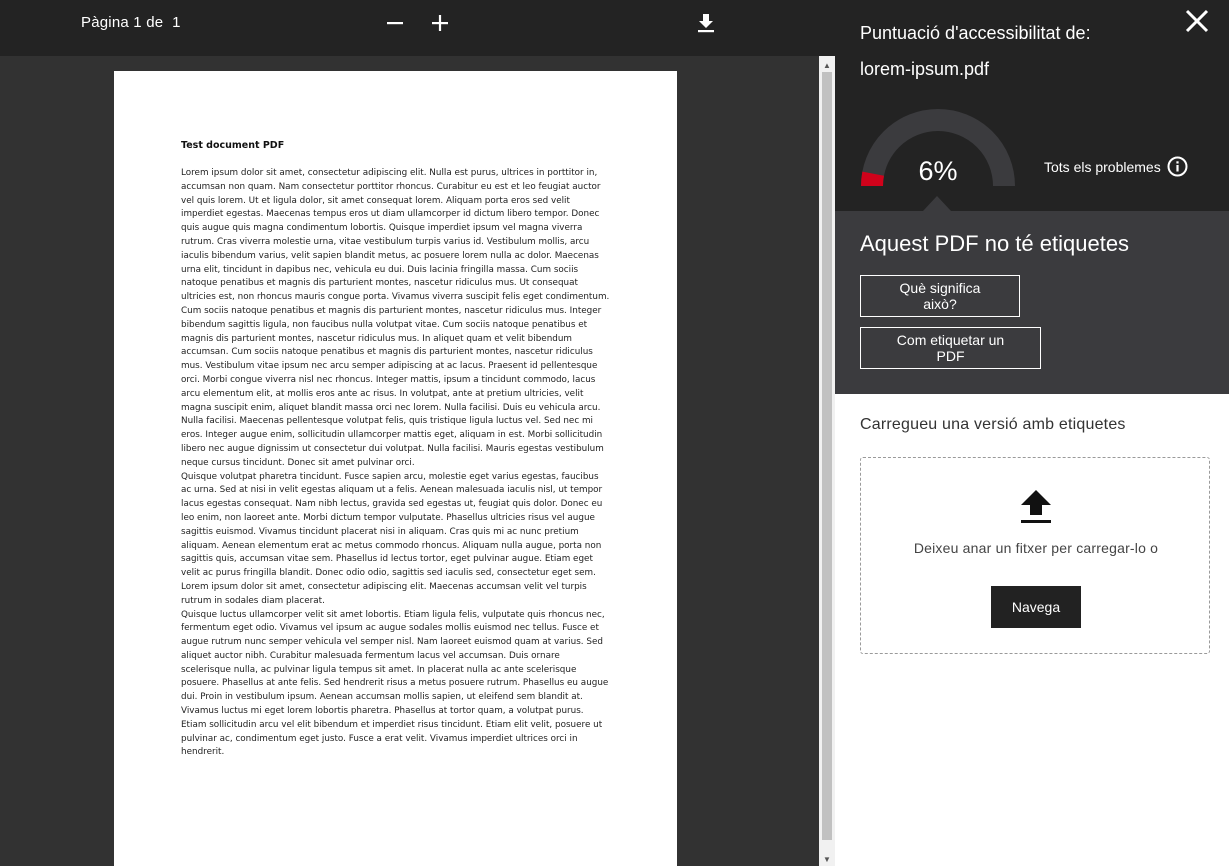 The image size is (1229, 866). What do you see at coordinates (417, 28) in the screenshot?
I see `viewer-toolbar: Pàgina 1 de 1` at bounding box center [417, 28].